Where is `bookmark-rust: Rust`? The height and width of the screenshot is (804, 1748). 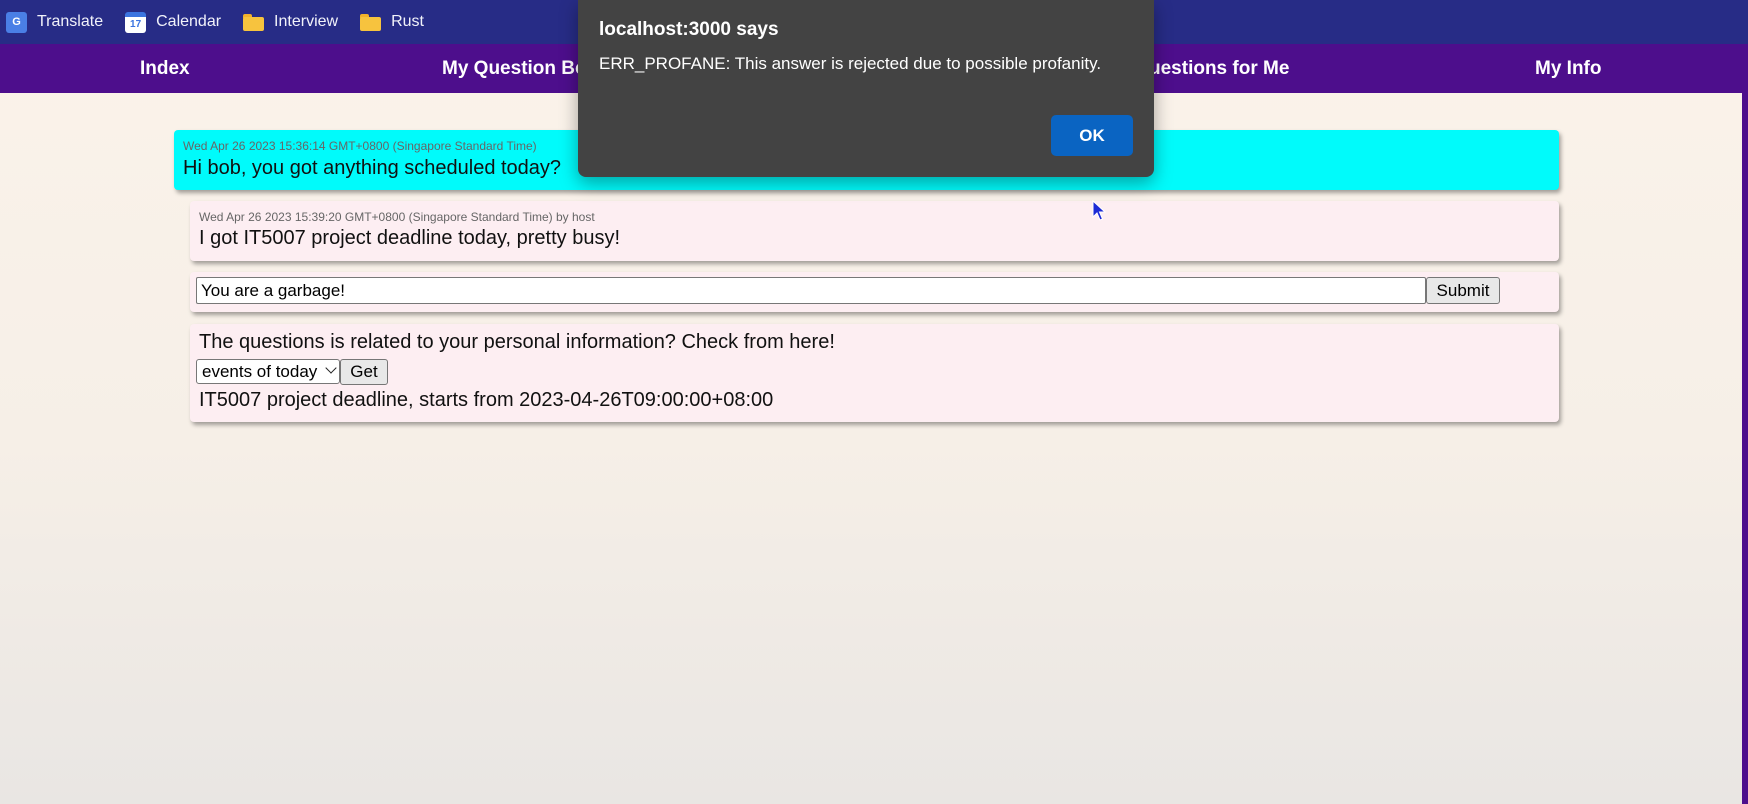 bookmark-rust: Rust is located at coordinates (392, 22).